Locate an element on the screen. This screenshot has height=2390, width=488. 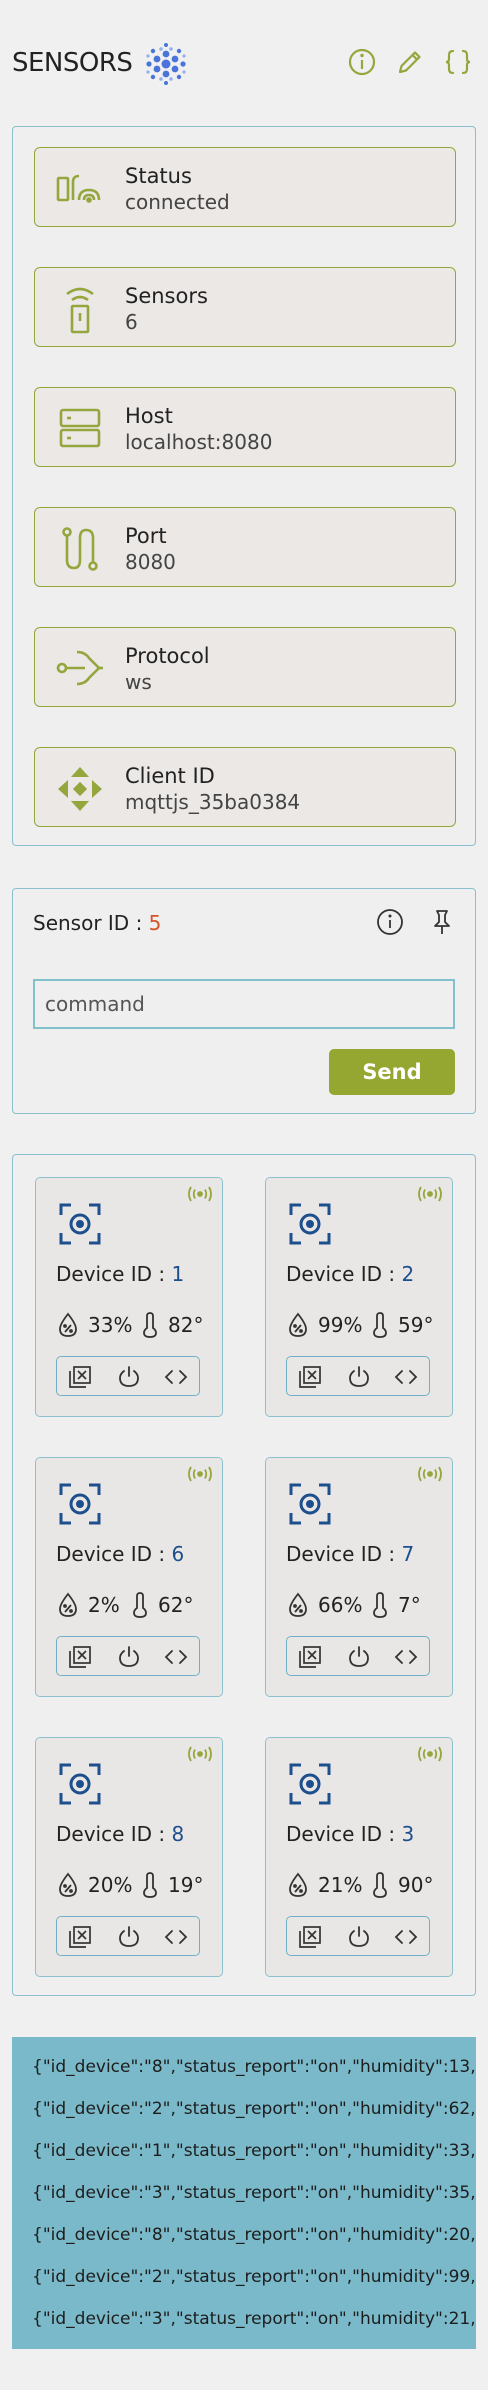
status-label: Status is located at coordinates (158, 176).